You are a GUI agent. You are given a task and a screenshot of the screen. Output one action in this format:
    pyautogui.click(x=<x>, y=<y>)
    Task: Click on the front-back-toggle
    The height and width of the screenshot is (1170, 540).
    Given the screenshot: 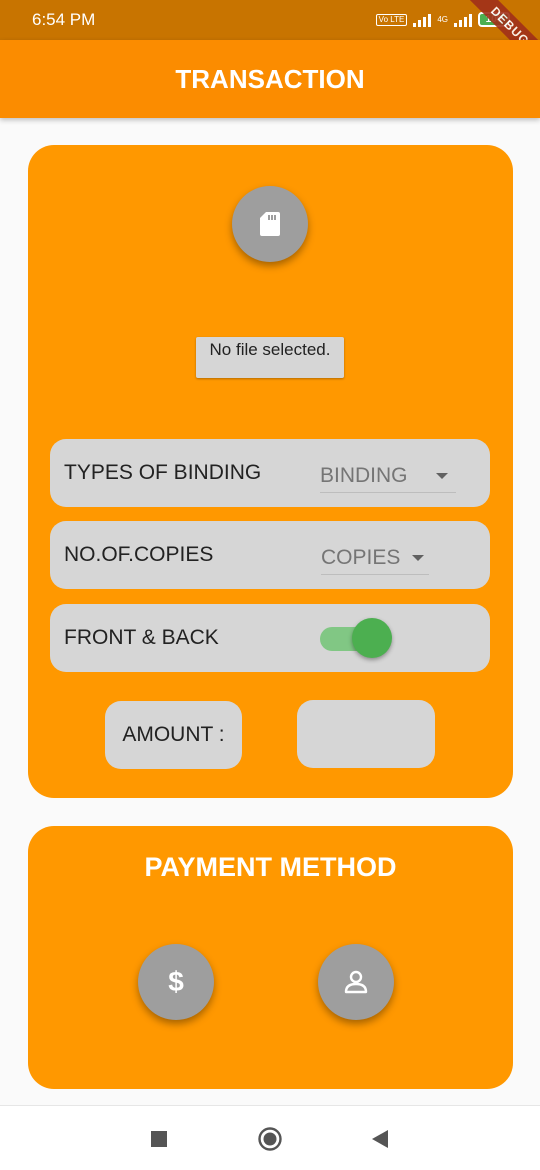 What is the action you would take?
    pyautogui.click(x=358, y=638)
    